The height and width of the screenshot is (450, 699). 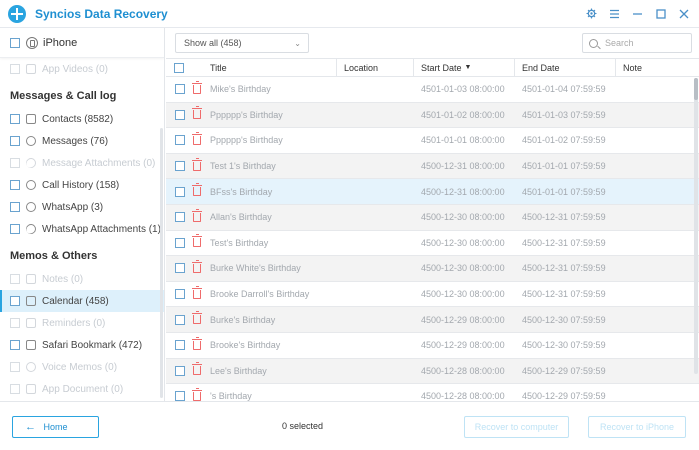 What do you see at coordinates (246, 114) in the screenshot?
I see `cell-title: Pppppp's Birthday` at bounding box center [246, 114].